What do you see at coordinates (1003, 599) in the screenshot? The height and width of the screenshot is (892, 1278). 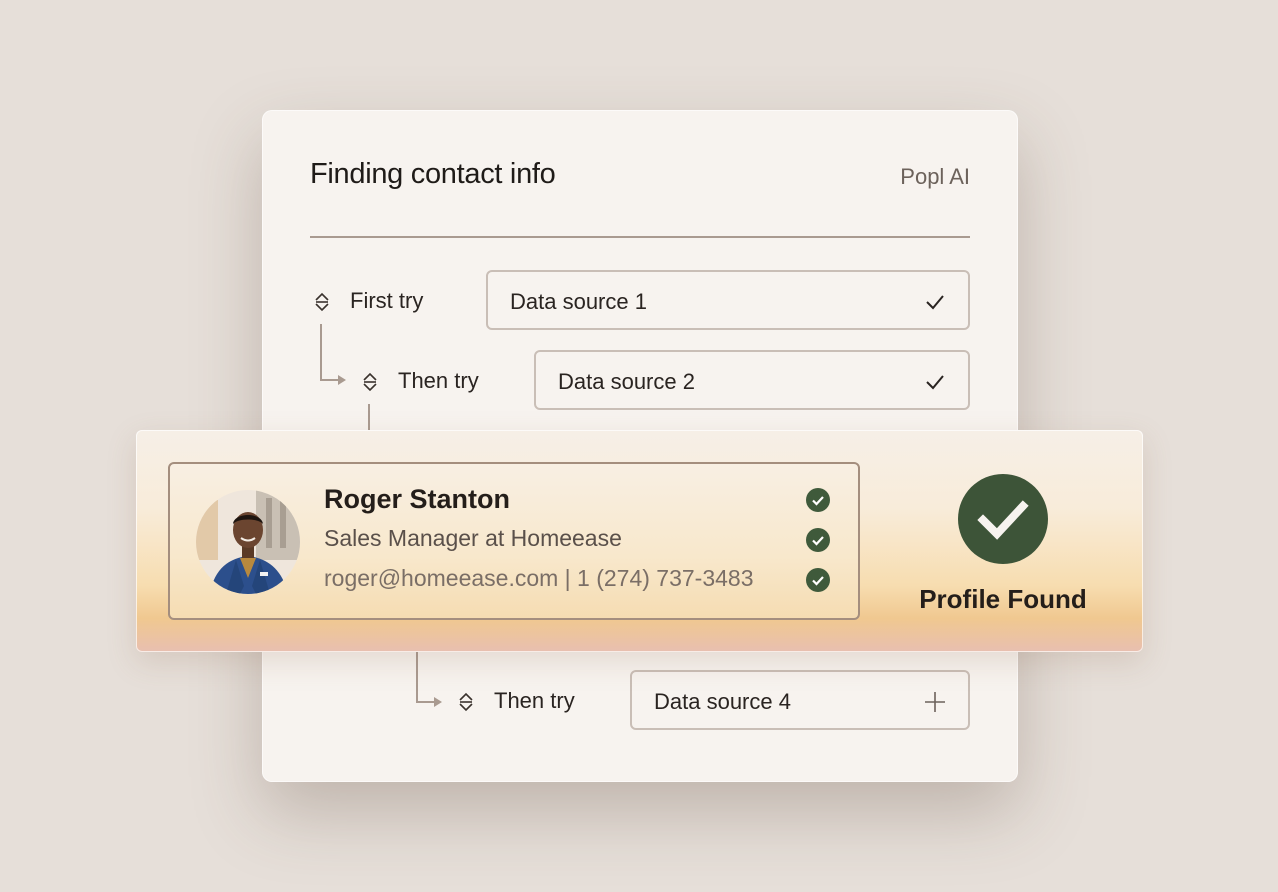 I see `profile-found-label: Profile Found` at bounding box center [1003, 599].